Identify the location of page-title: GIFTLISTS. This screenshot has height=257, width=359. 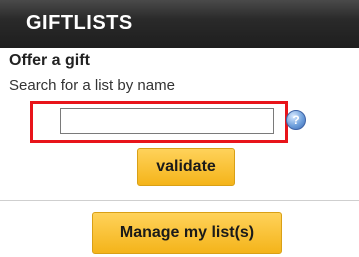
(79, 23).